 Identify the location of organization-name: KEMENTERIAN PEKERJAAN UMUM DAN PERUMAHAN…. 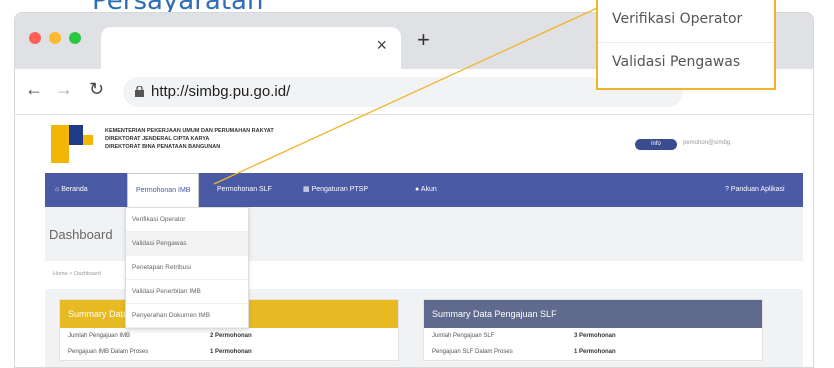
(189, 139).